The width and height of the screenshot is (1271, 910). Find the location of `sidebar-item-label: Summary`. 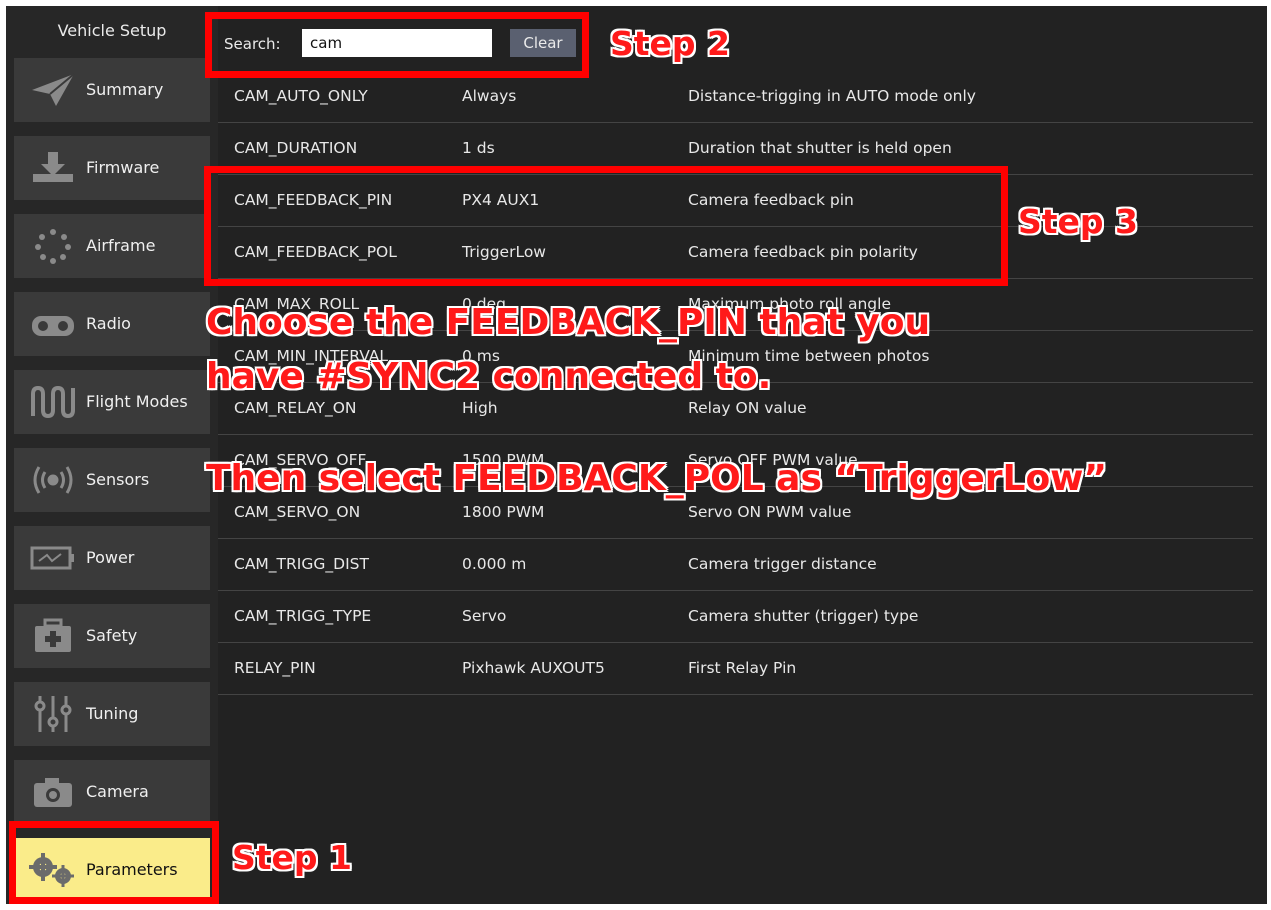

sidebar-item-label: Summary is located at coordinates (125, 89).